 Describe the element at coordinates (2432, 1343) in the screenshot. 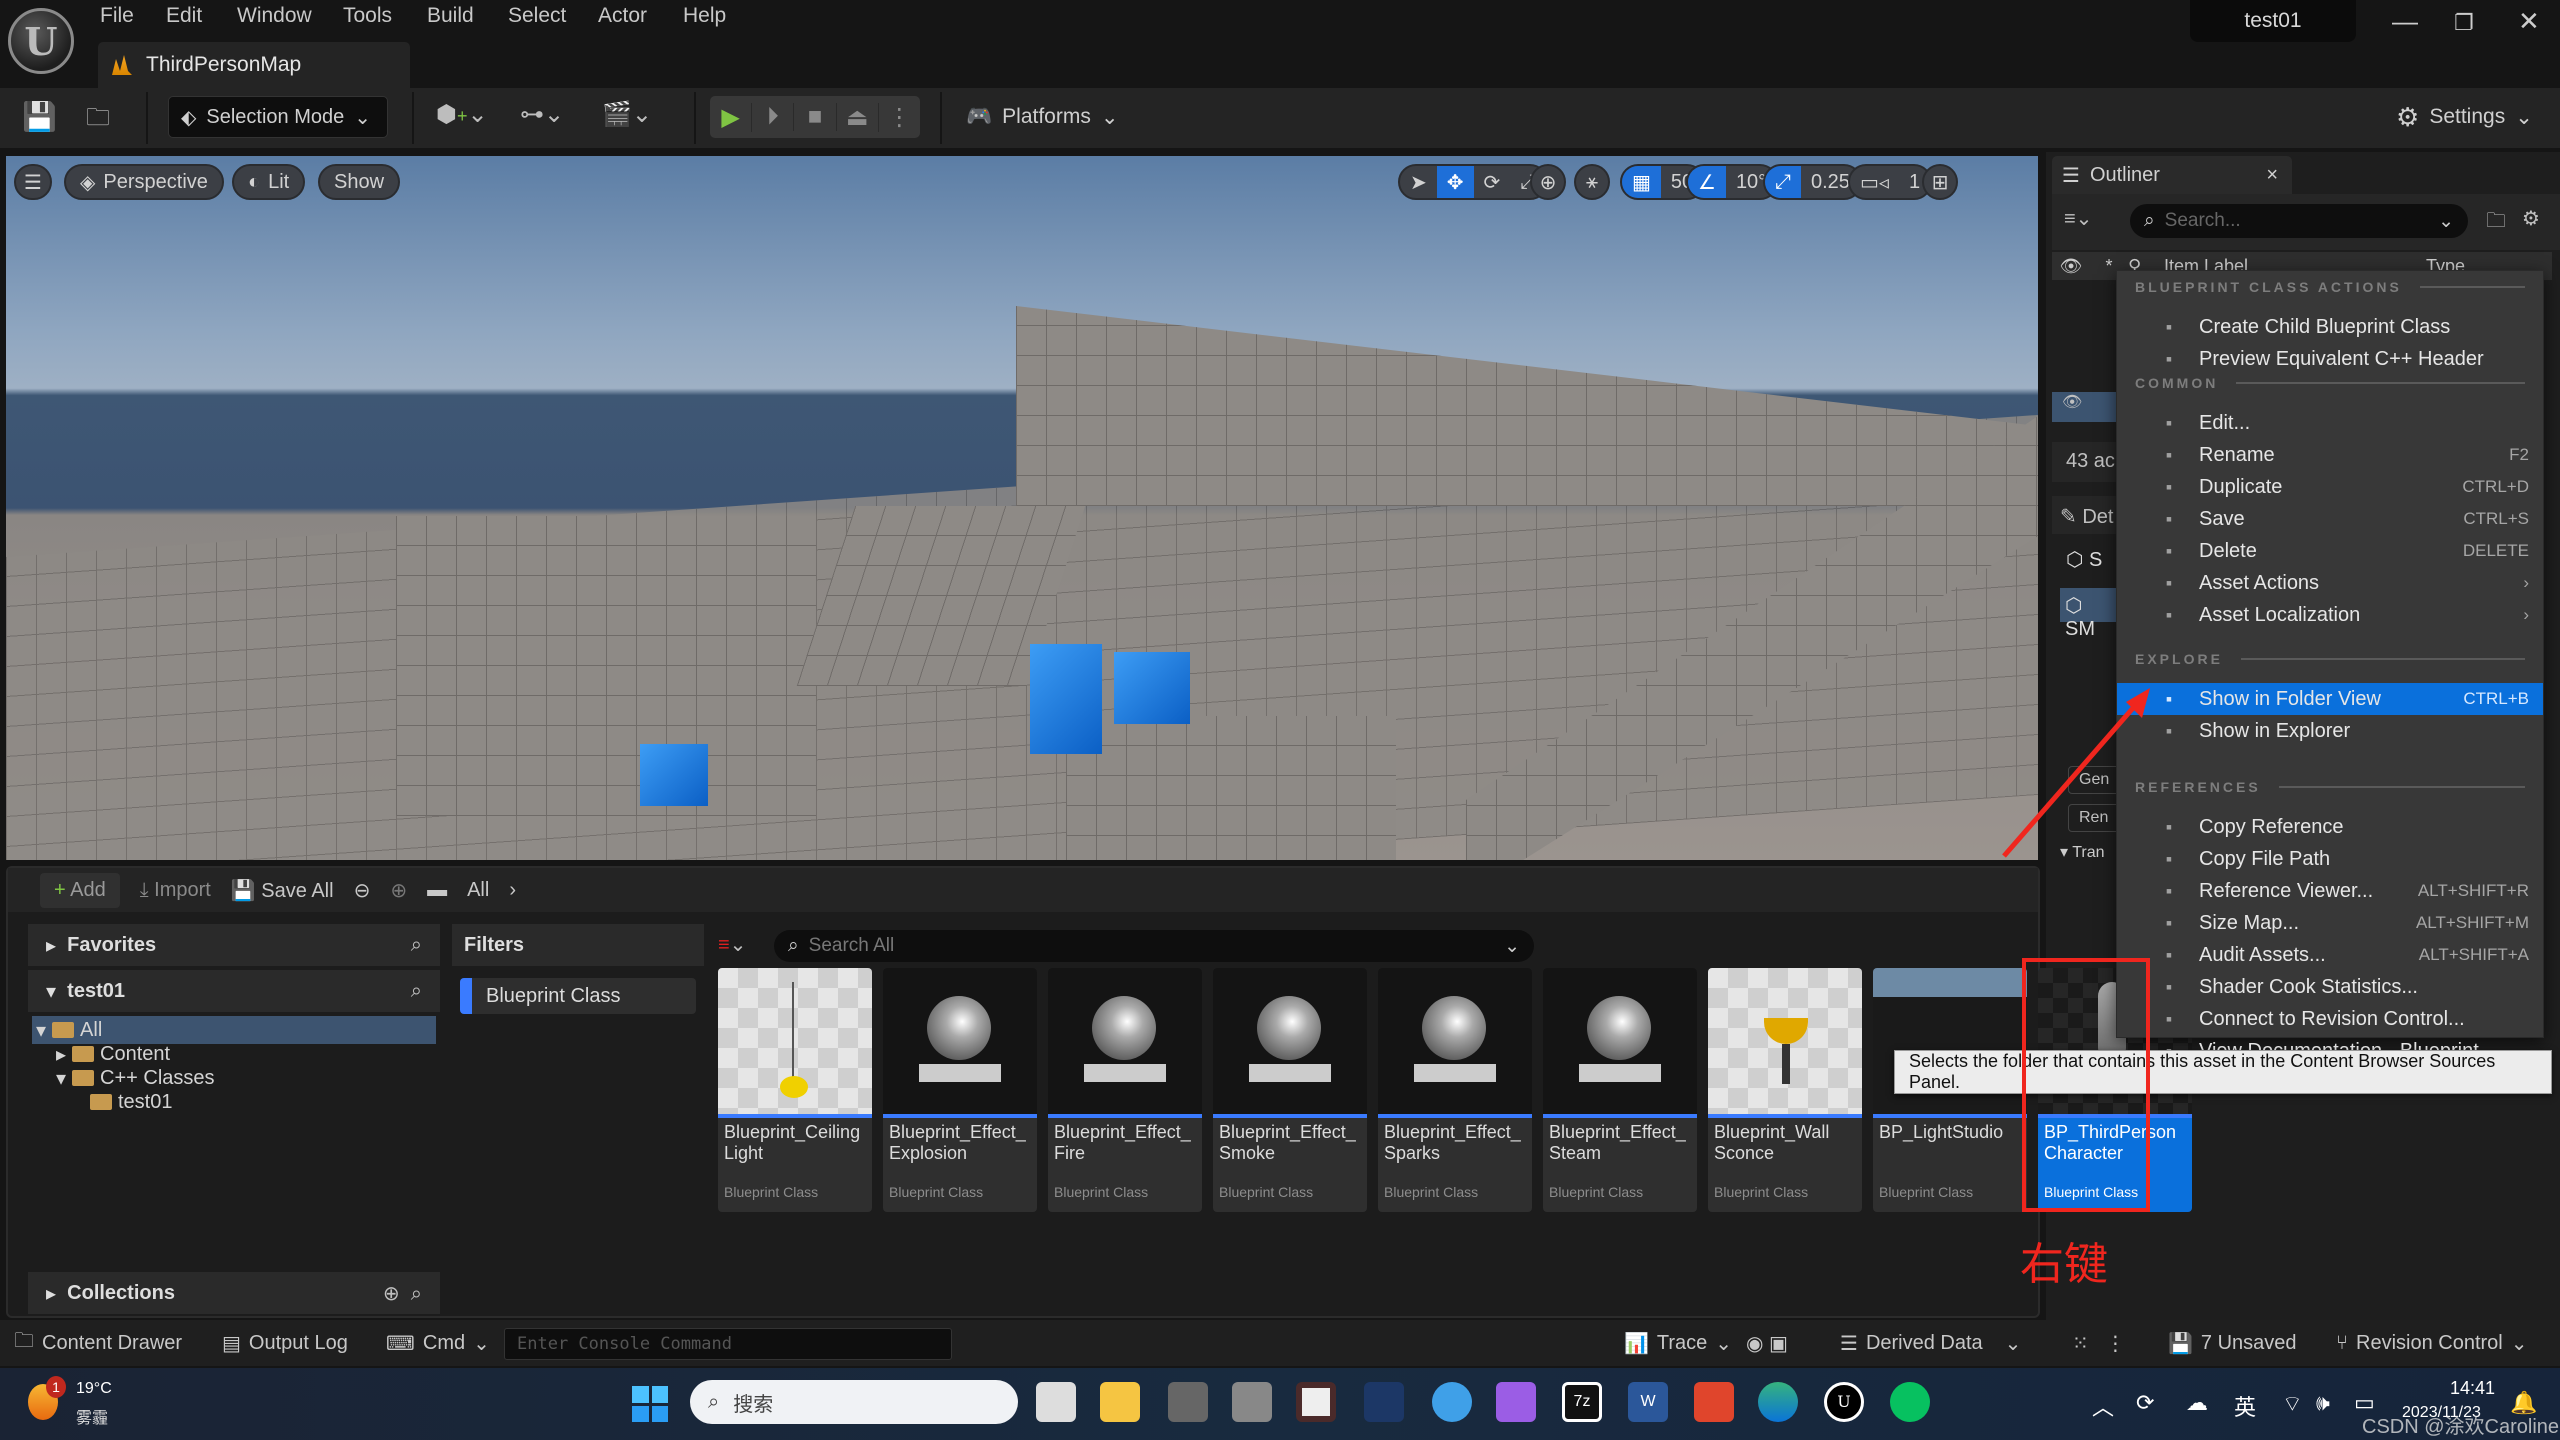

I see `revision-control-dropdown: ⑂ Revision Control ⌄` at that location.